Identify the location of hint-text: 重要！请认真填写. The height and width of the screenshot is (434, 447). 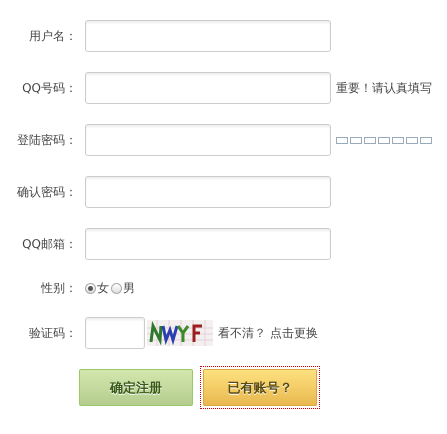
(384, 88).